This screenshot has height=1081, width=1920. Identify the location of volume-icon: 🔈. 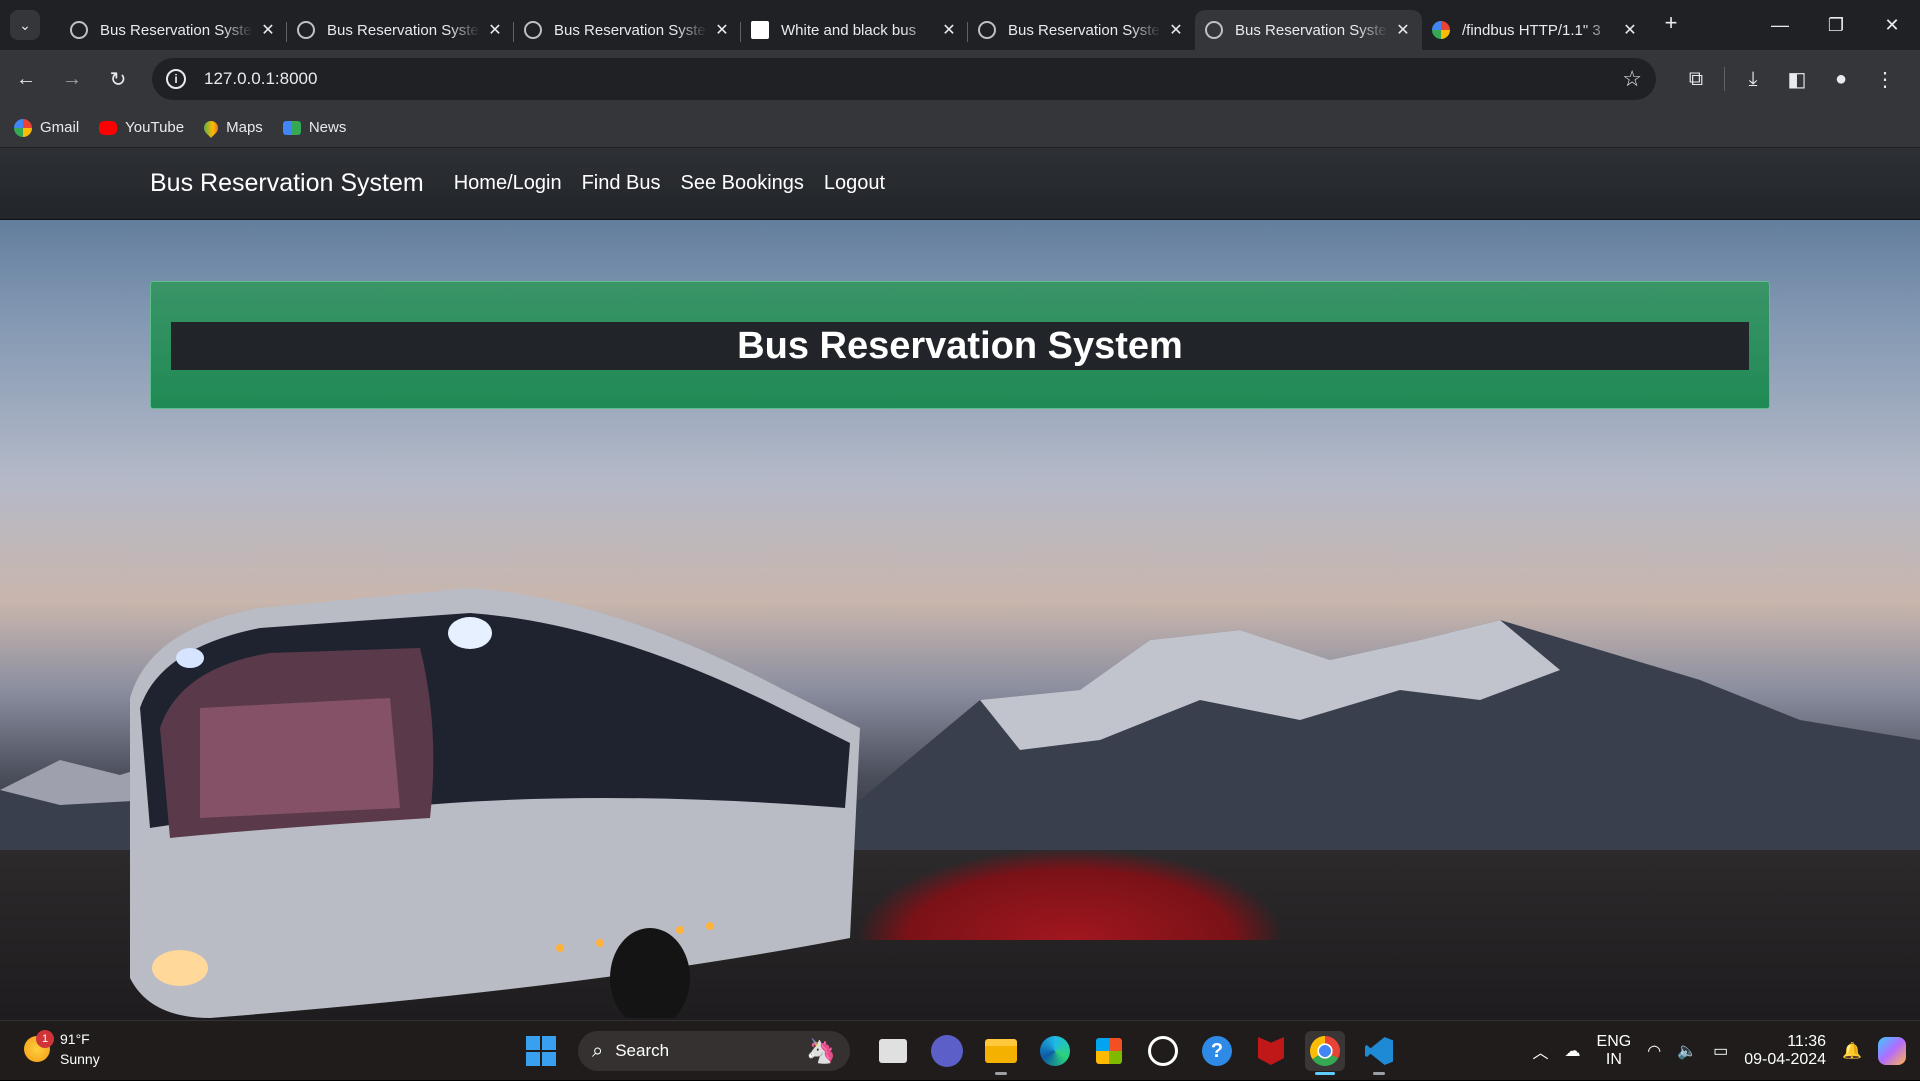
(1687, 1051).